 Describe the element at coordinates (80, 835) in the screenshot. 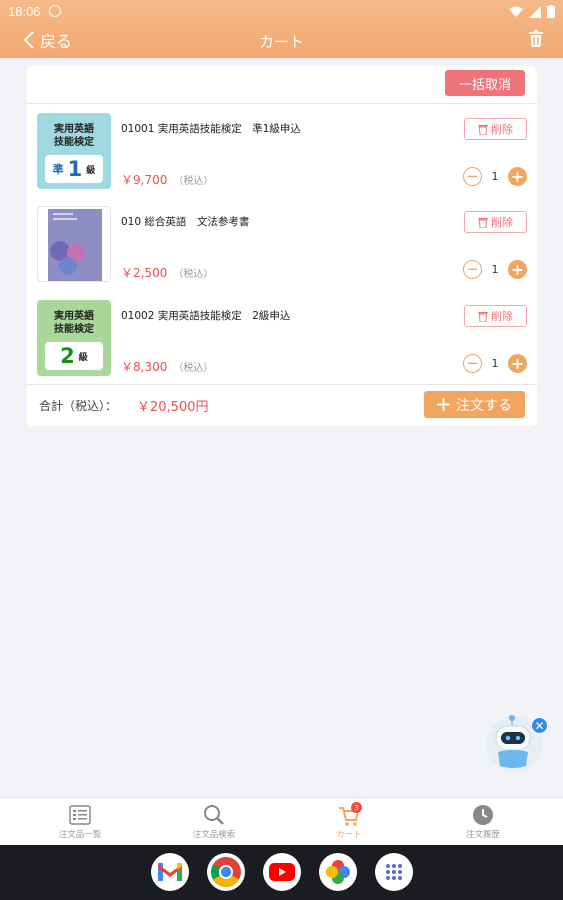

I see `tab-label: 注文品一覧` at that location.